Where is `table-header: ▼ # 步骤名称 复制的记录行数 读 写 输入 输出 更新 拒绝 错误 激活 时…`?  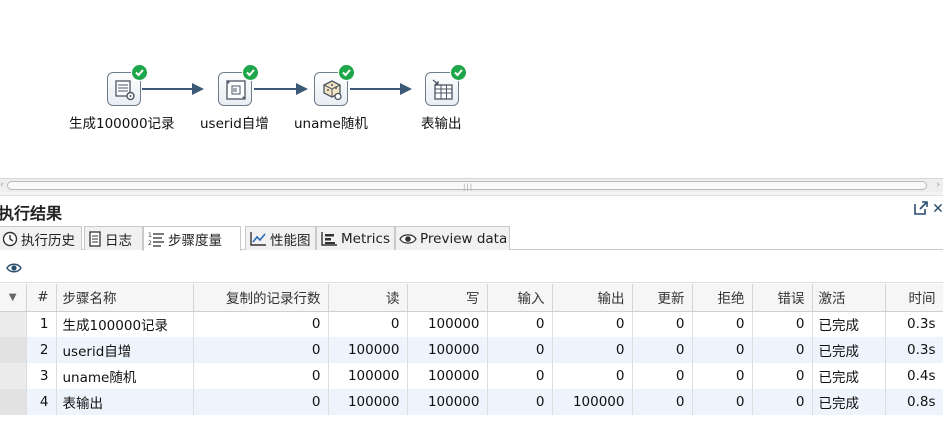 table-header: ▼ # 步骤名称 复制的记录行数 读 写 输入 输出 更新 拒绝 错误 激活 时… is located at coordinates (471, 298).